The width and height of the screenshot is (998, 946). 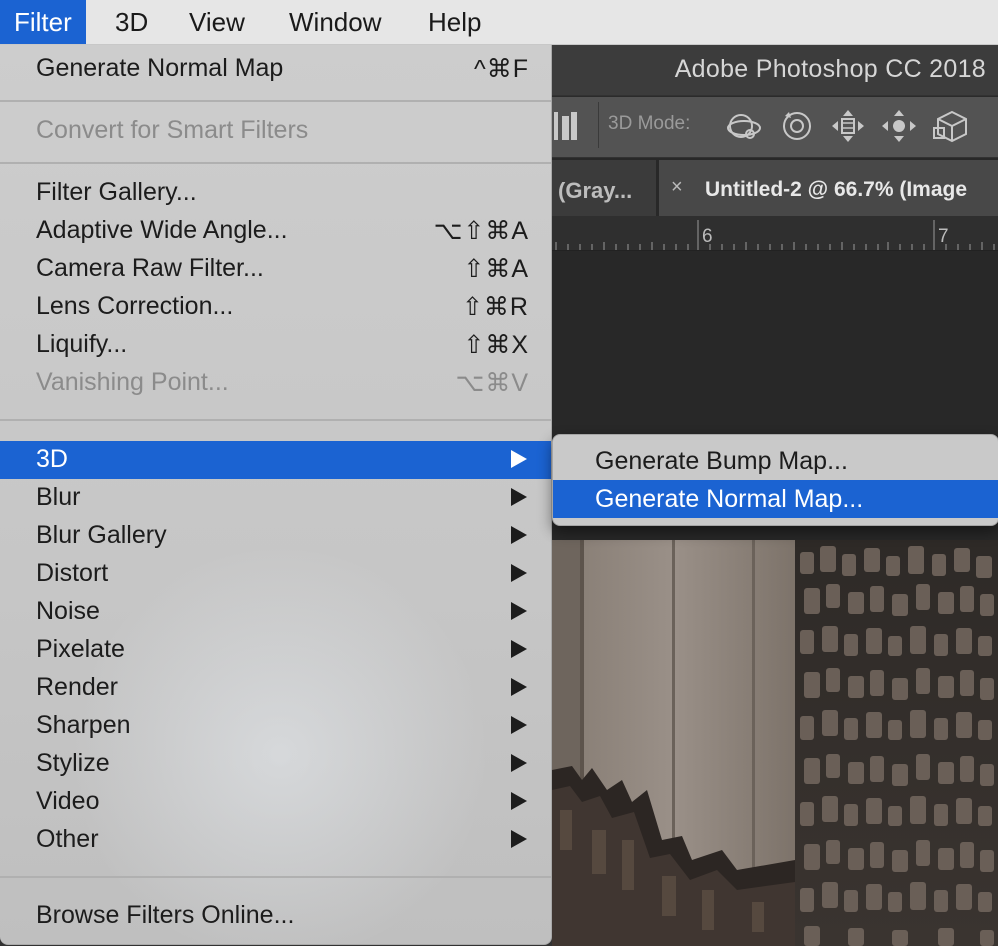 What do you see at coordinates (275, 498) in the screenshot?
I see `menu-item-blur: Blur` at bounding box center [275, 498].